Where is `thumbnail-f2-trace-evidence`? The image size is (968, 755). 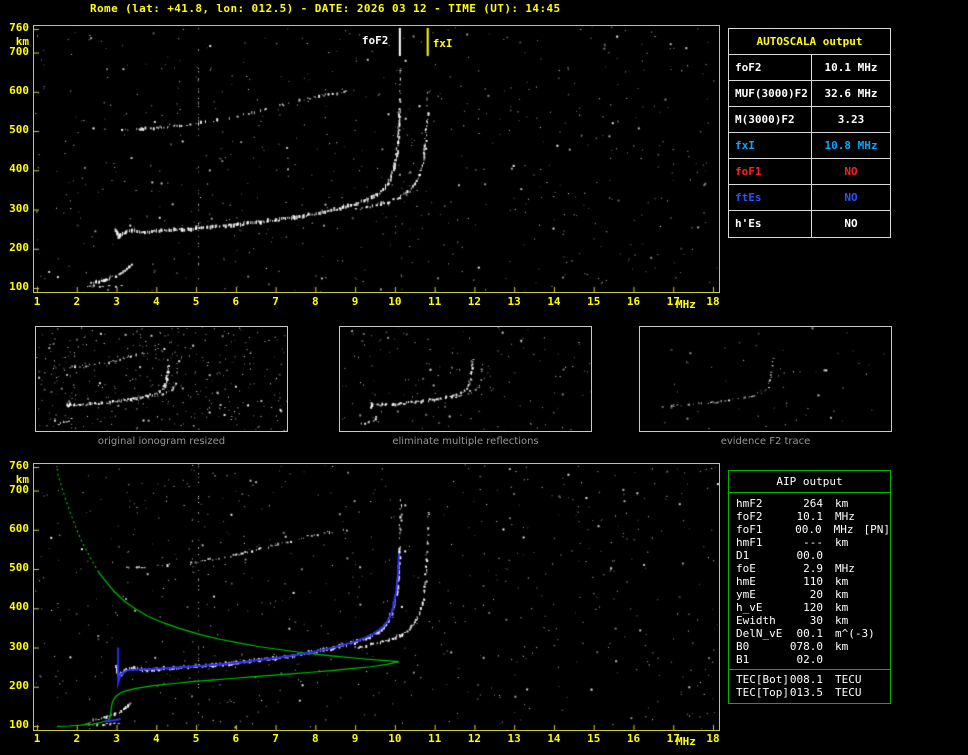 thumbnail-f2-trace-evidence is located at coordinates (765, 379).